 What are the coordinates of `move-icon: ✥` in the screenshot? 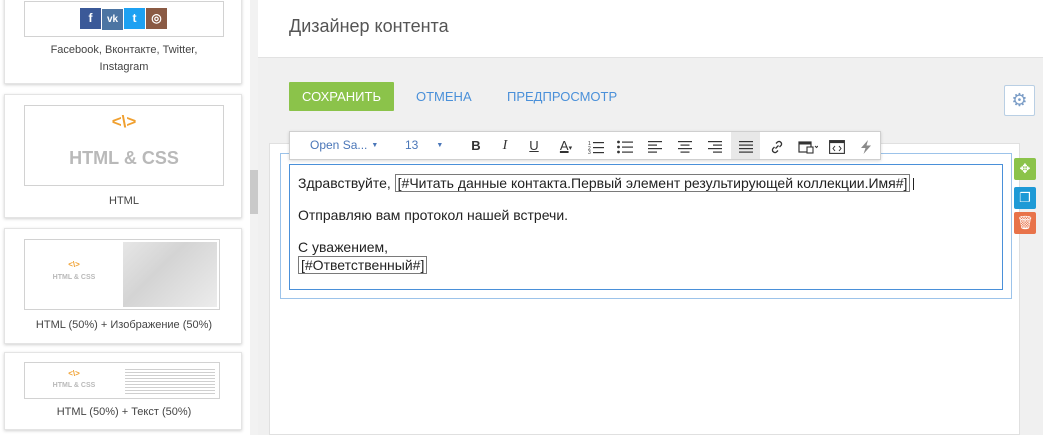 It's located at (1025, 169).